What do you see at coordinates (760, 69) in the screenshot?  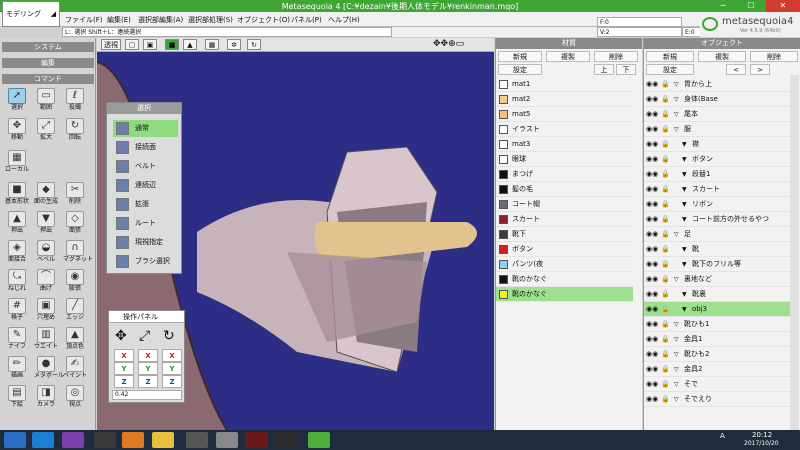 I see `next-object-button: >` at bounding box center [760, 69].